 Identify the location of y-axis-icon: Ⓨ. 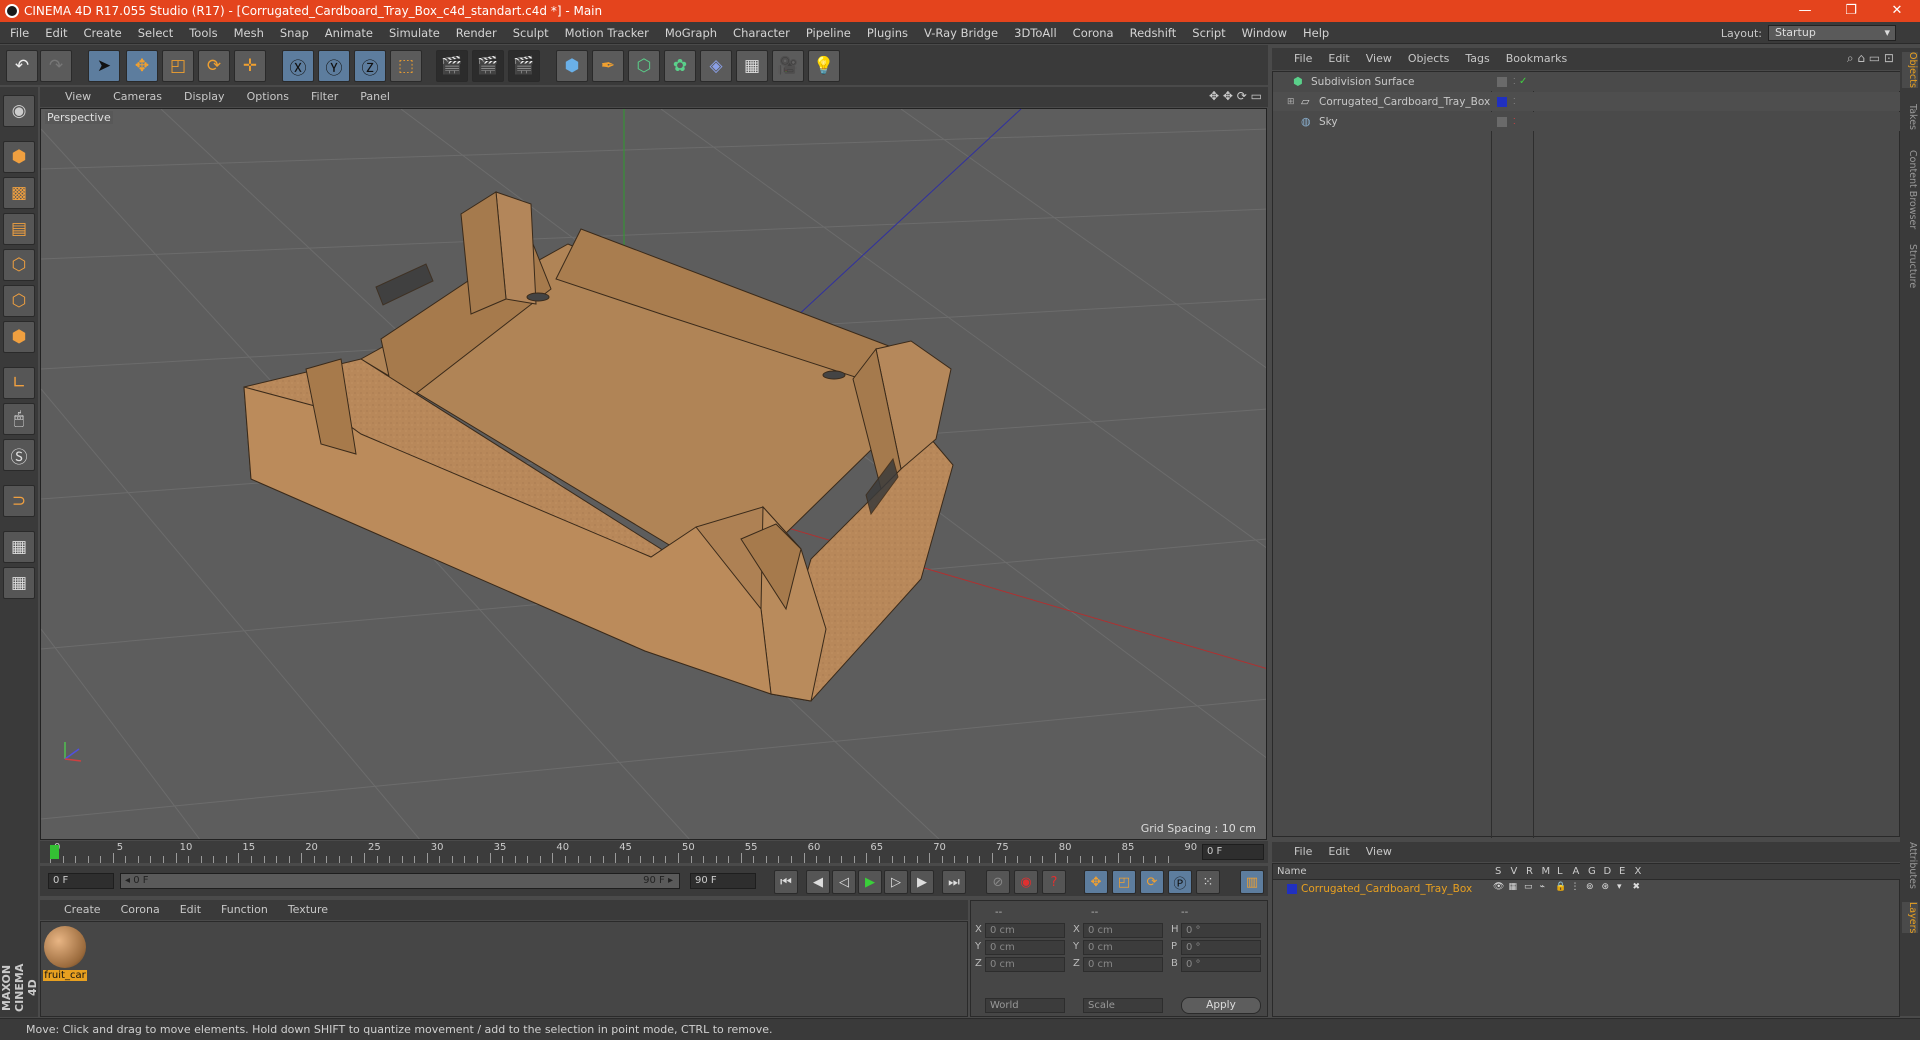
(334, 66).